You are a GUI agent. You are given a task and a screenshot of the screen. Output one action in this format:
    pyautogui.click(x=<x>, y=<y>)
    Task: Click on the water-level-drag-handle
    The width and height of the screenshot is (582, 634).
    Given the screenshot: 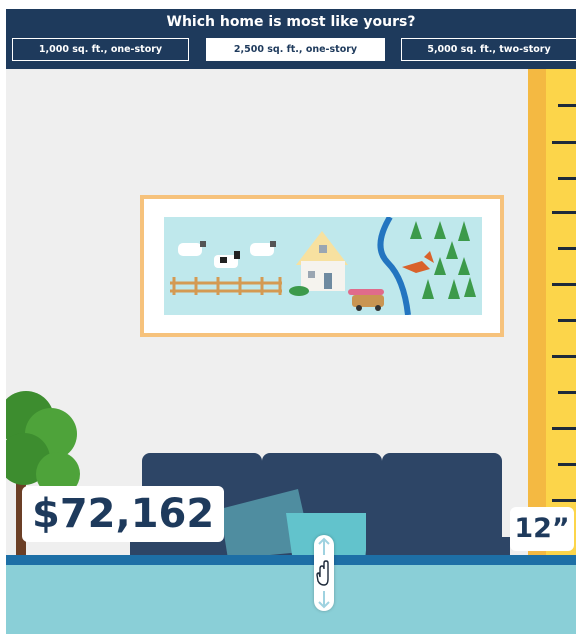 What is the action you would take?
    pyautogui.click(x=324, y=573)
    